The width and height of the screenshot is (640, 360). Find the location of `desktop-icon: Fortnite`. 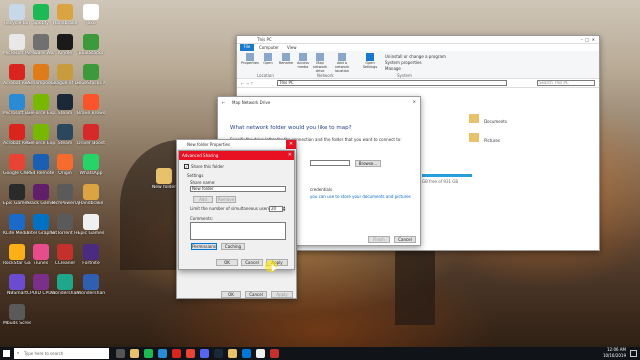

desktop-icon: Fortnite is located at coordinates (91, 255).